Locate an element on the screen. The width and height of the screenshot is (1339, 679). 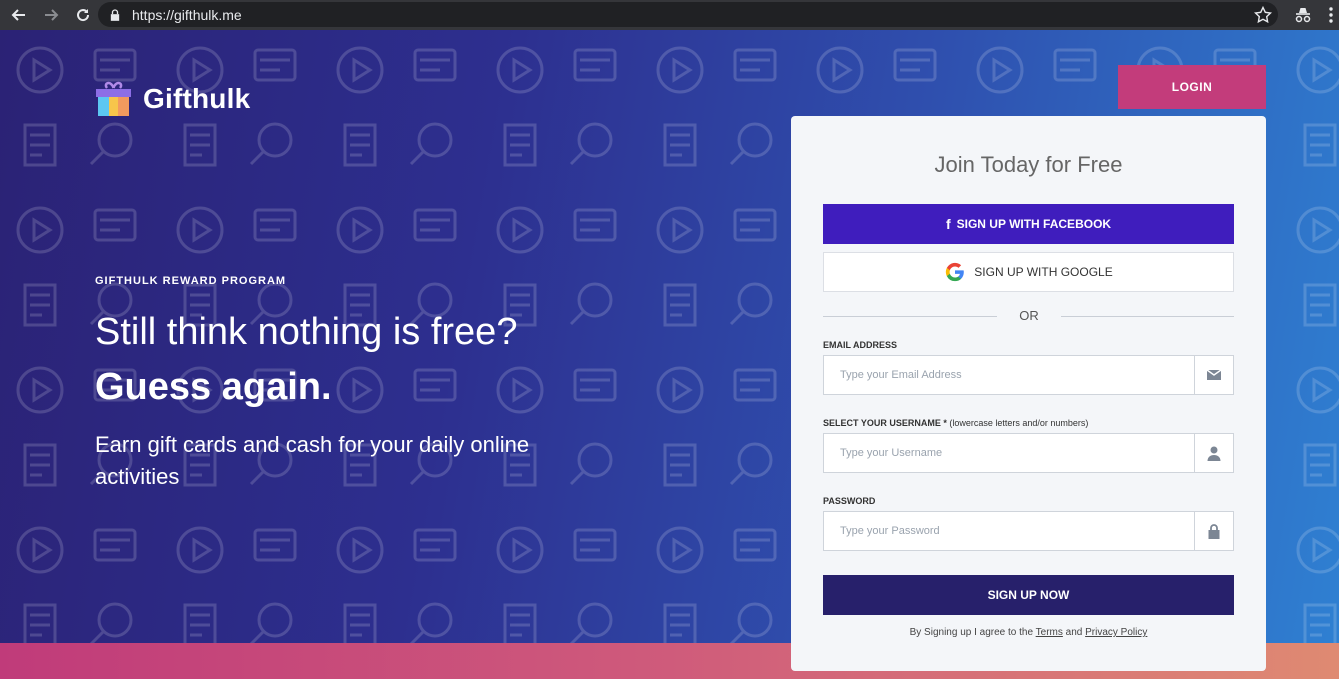
browser-toolbar: https://gifthulk.me is located at coordinates (669, 15).